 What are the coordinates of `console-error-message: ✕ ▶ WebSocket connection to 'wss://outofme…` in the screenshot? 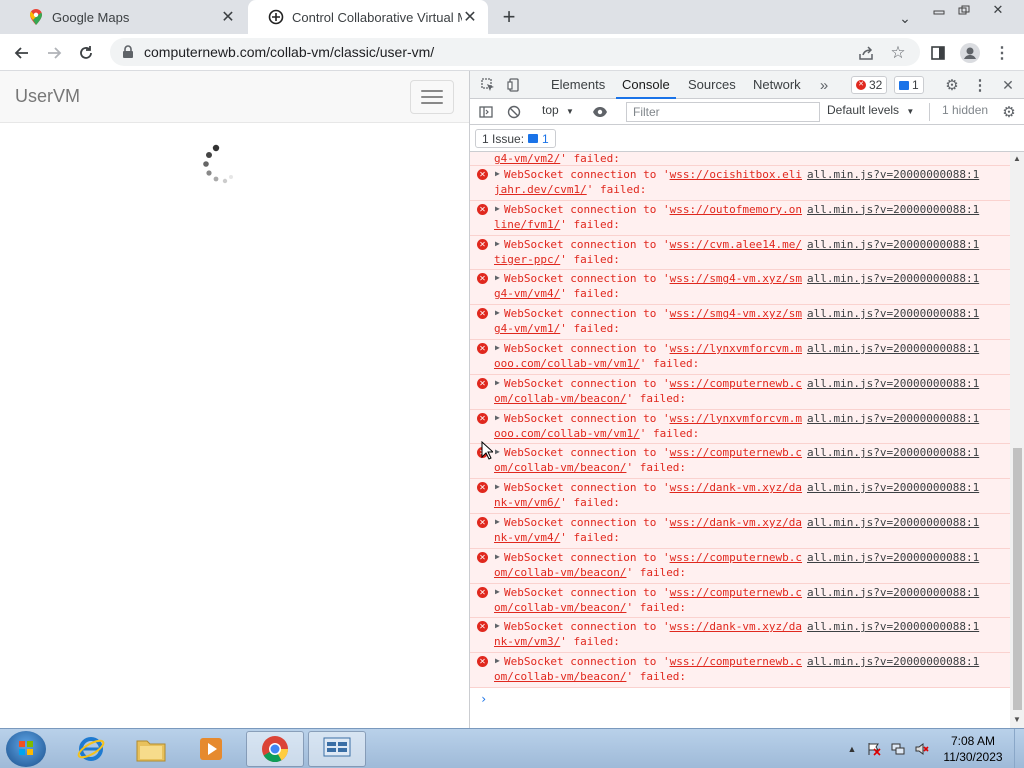 It's located at (740, 218).